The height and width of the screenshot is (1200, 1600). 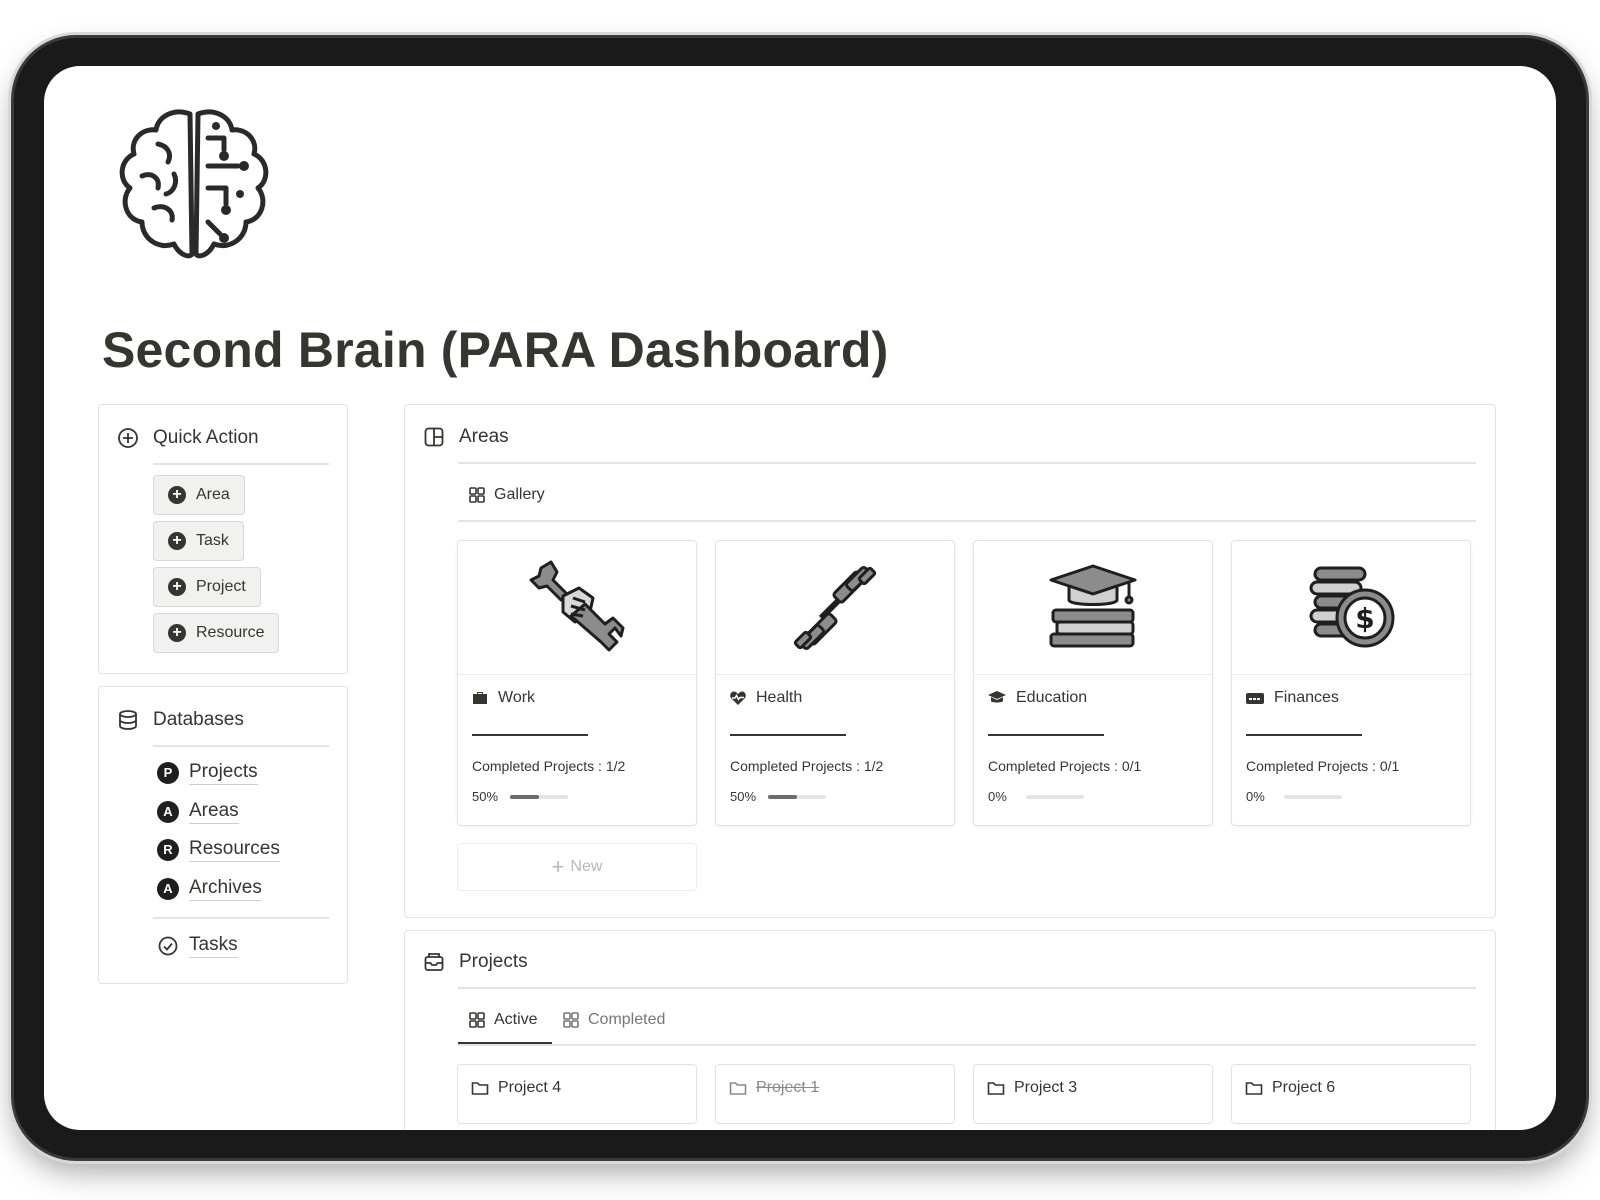 What do you see at coordinates (788, 1087) in the screenshot?
I see `card-title-text: Project 1` at bounding box center [788, 1087].